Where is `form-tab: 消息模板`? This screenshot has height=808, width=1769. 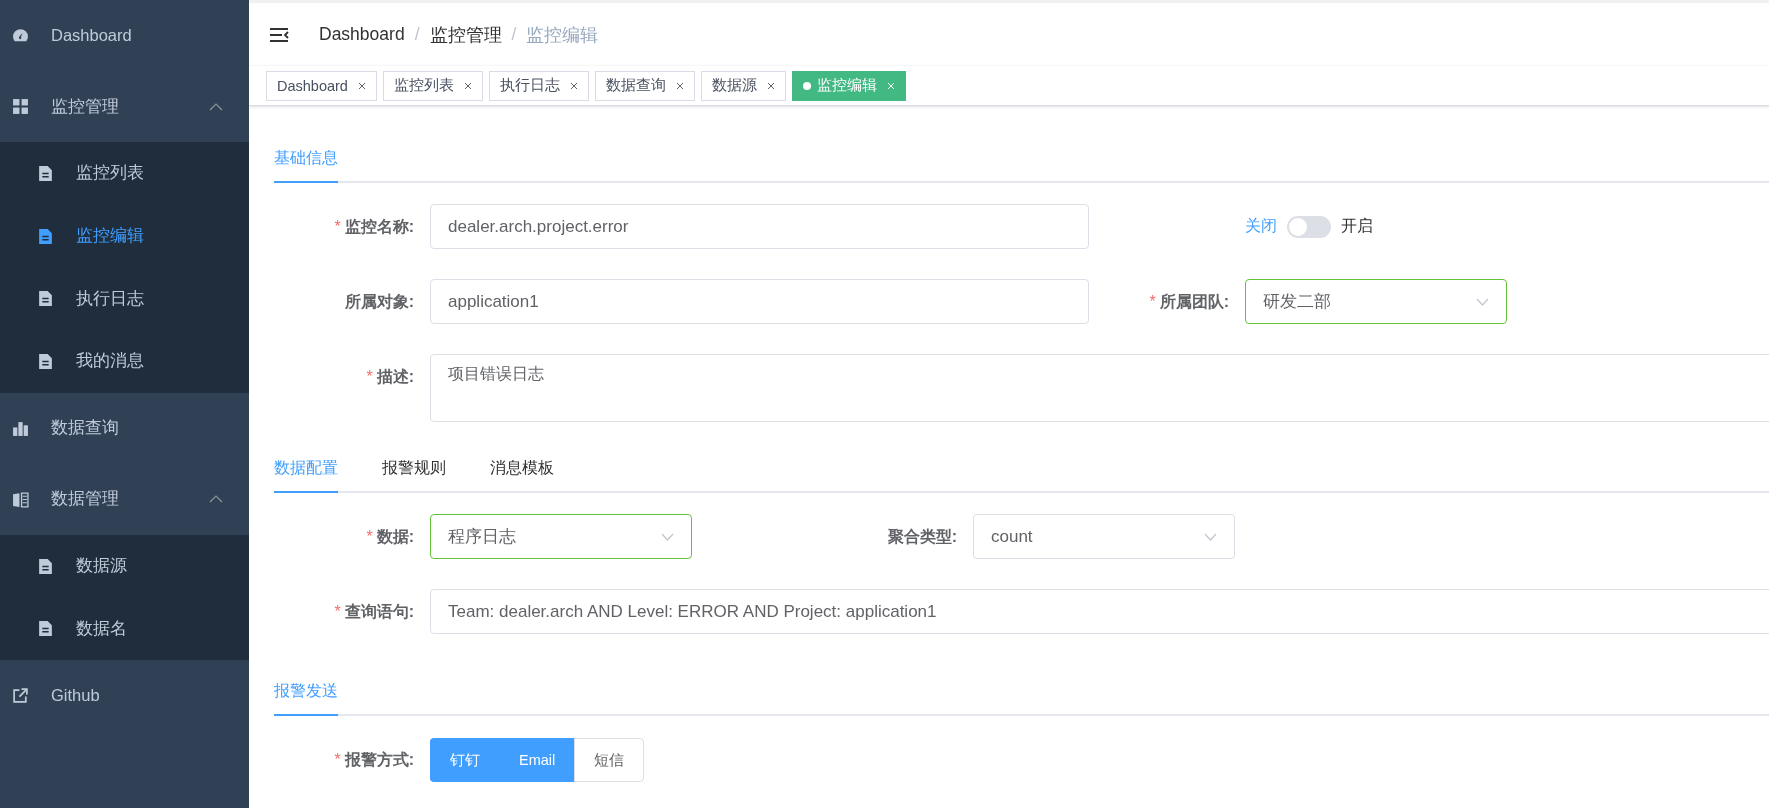
form-tab: 消息模板 is located at coordinates (522, 475).